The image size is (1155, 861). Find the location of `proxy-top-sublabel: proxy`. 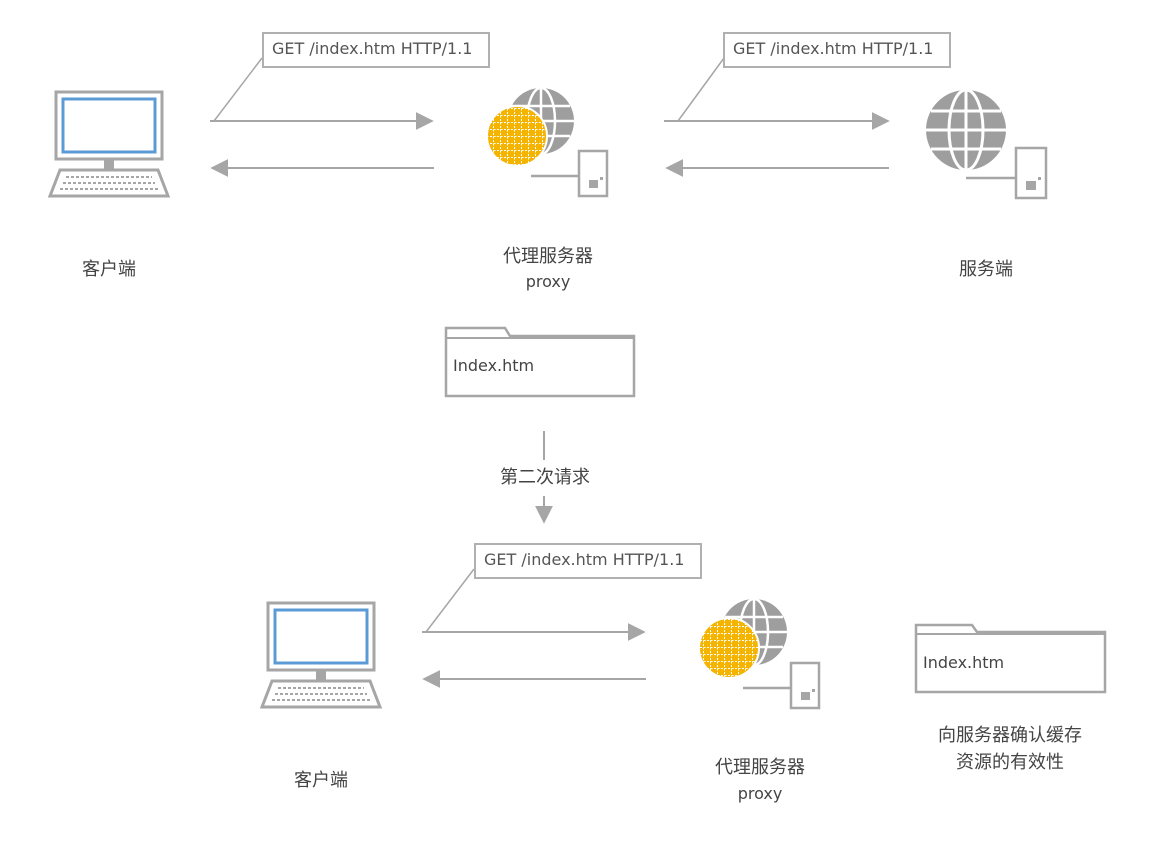

proxy-top-sublabel: proxy is located at coordinates (548, 281).